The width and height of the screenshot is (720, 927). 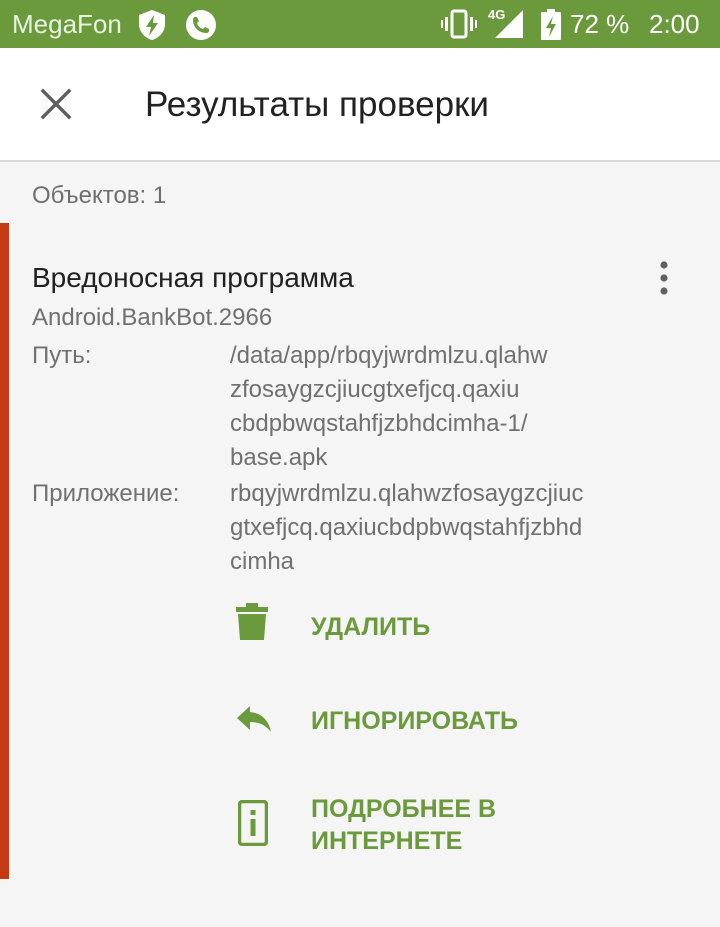 What do you see at coordinates (389, 355) in the screenshot?
I see `path-line: /data/app/rbqyjwrdmlzu.qlahw` at bounding box center [389, 355].